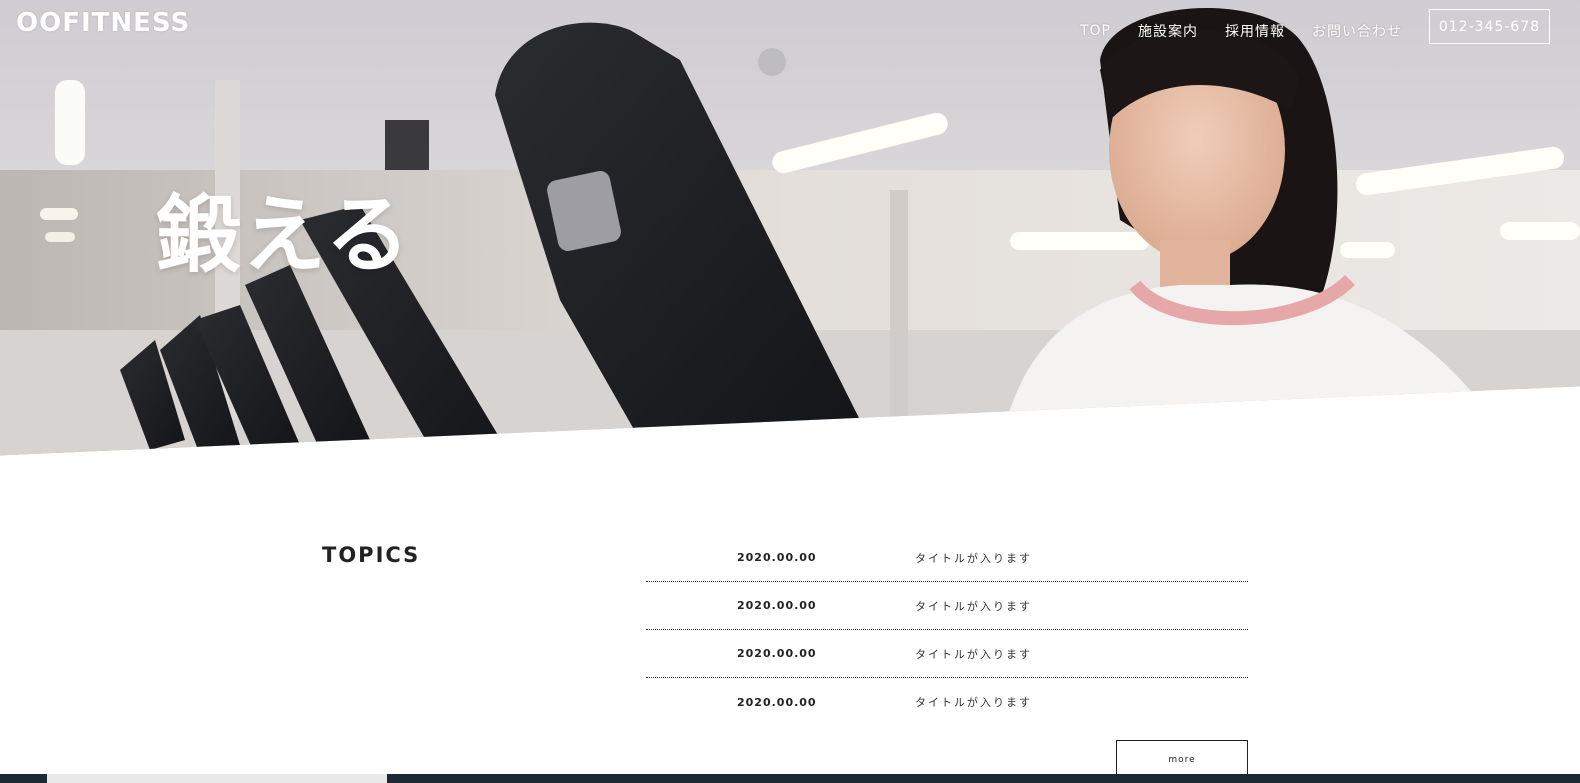 The width and height of the screenshot is (1580, 783). Describe the element at coordinates (103, 23) in the screenshot. I see `site-logo: OOFITNESS` at that location.